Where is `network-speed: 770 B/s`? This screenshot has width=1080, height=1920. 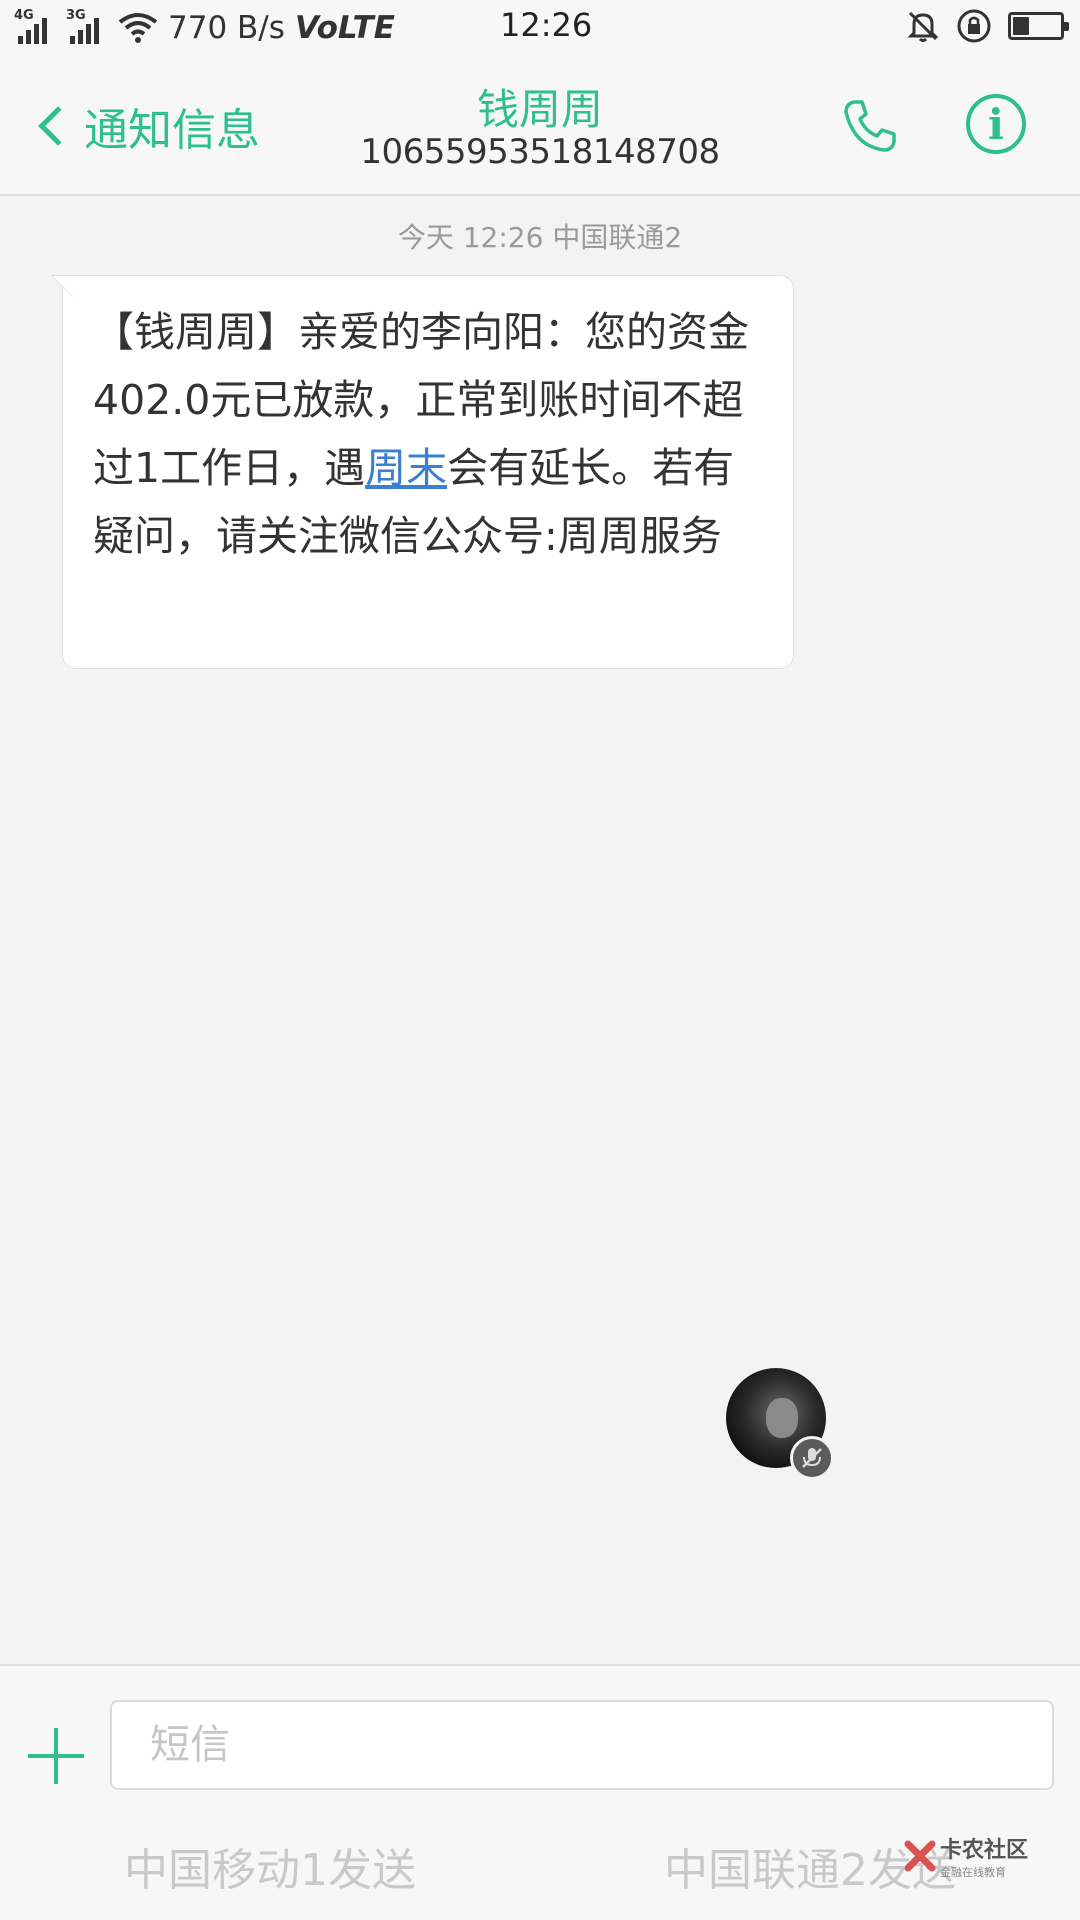 network-speed: 770 B/s is located at coordinates (226, 28).